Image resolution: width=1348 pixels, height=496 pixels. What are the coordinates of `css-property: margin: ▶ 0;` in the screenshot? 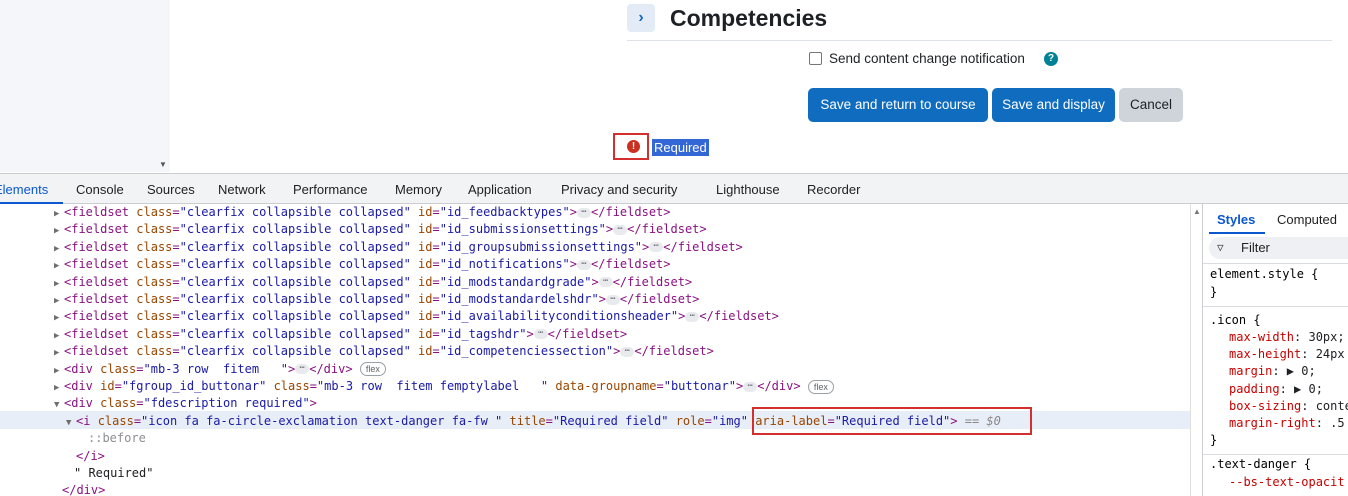 It's located at (1272, 371).